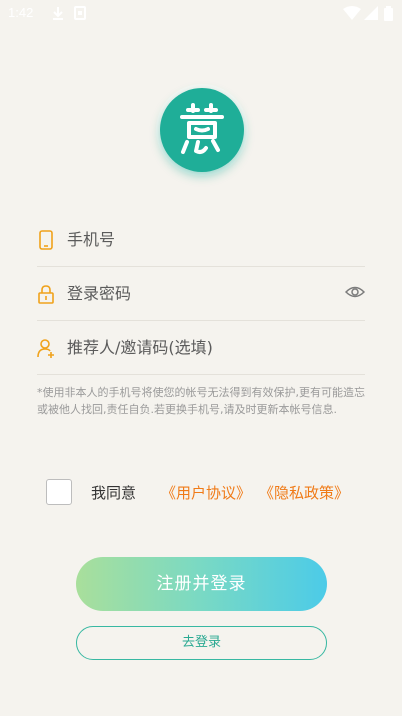  I want to click on logo-glyph-icon, so click(202, 128).